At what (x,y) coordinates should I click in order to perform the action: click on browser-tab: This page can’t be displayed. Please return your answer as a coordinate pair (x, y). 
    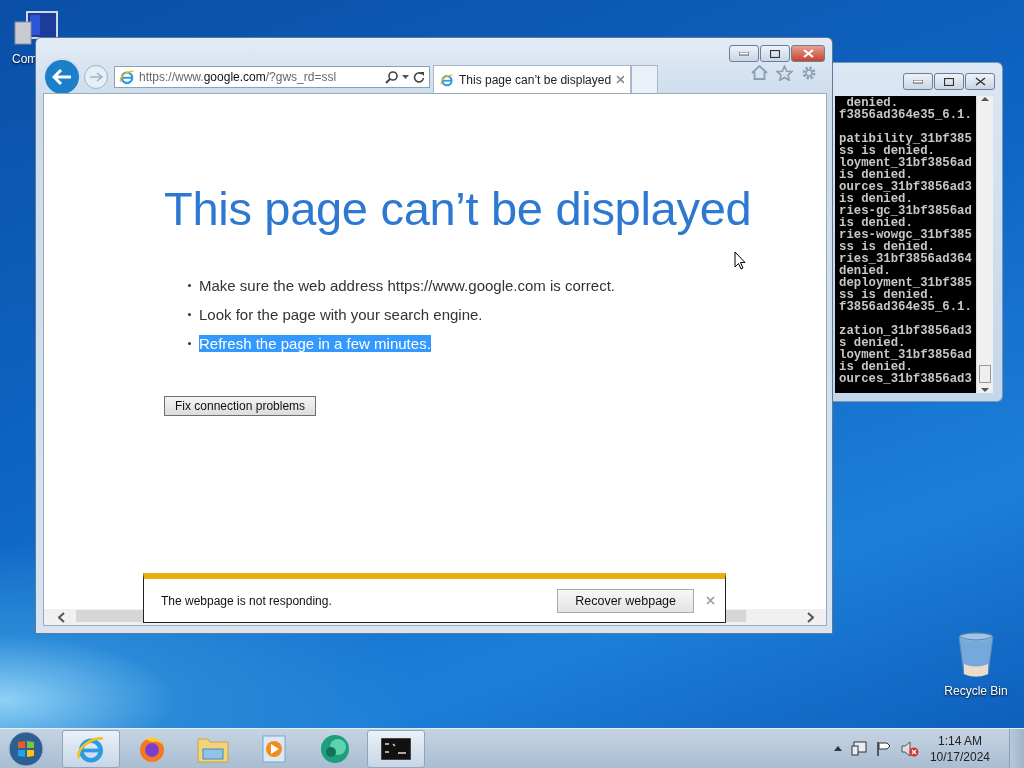
    Looking at the image, I should click on (532, 79).